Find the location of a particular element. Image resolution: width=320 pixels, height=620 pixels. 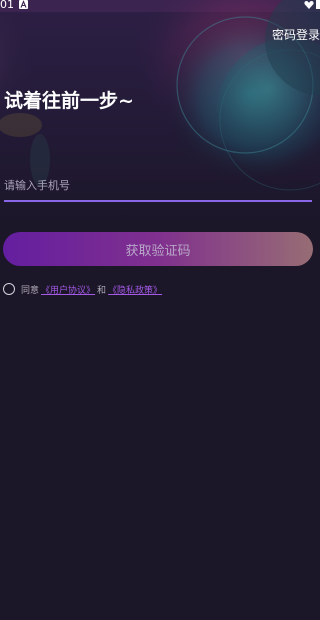

status-bar: 01 is located at coordinates (160, 6).